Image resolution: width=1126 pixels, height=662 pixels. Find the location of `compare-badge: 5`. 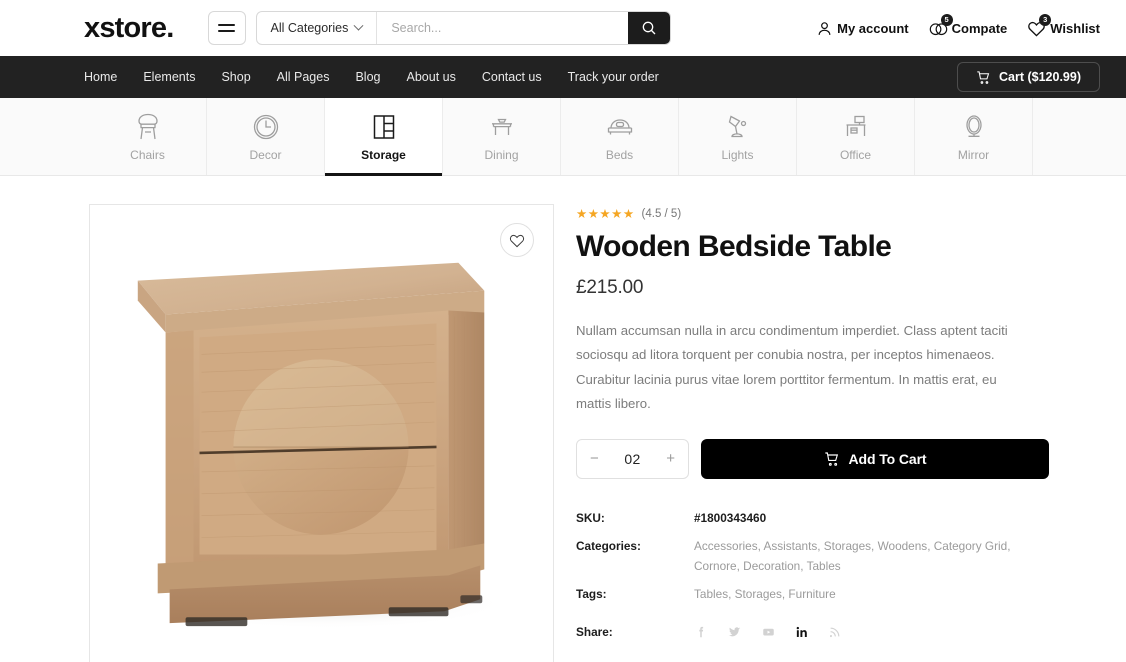

compare-badge: 5 is located at coordinates (946, 19).